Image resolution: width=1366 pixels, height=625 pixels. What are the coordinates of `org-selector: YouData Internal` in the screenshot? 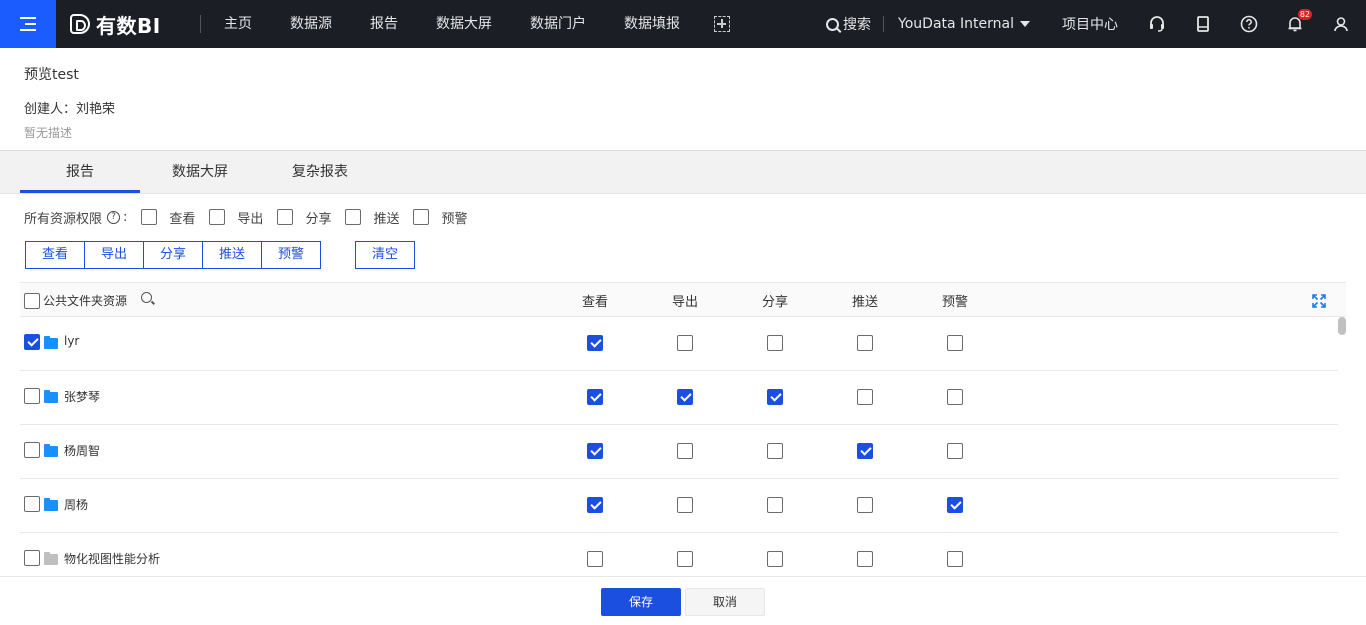 It's located at (964, 24).